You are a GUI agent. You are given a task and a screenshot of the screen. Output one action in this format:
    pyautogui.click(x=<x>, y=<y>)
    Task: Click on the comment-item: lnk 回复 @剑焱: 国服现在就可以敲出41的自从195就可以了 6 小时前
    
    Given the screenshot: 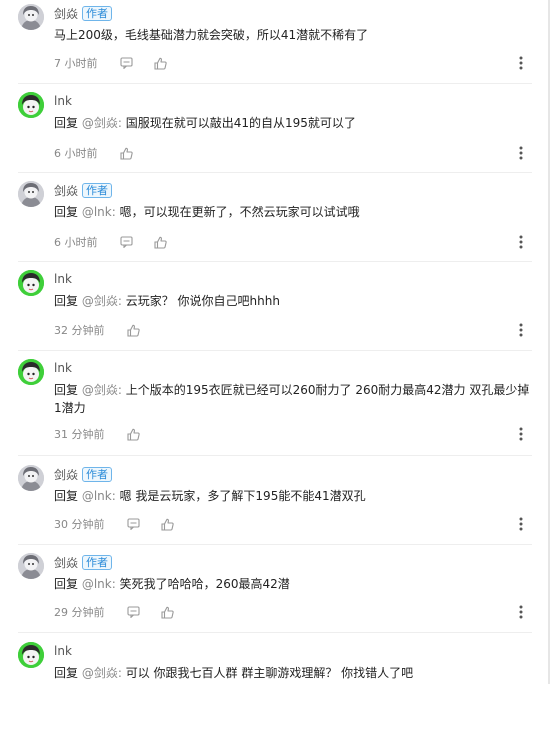 What is the action you would take?
    pyautogui.click(x=274, y=142)
    